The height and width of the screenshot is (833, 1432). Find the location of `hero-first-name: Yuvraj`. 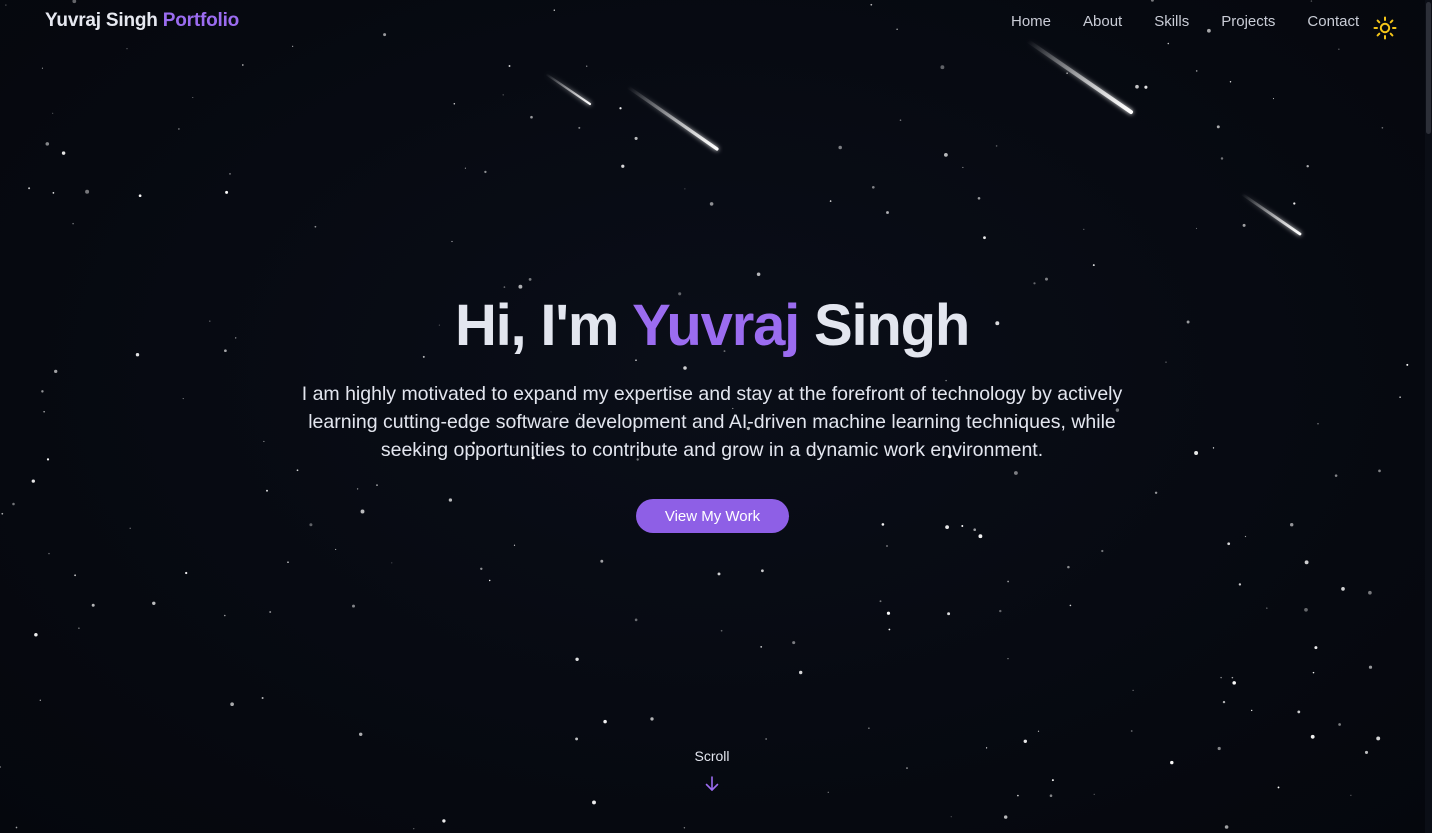

hero-first-name: Yuvraj is located at coordinates (716, 325).